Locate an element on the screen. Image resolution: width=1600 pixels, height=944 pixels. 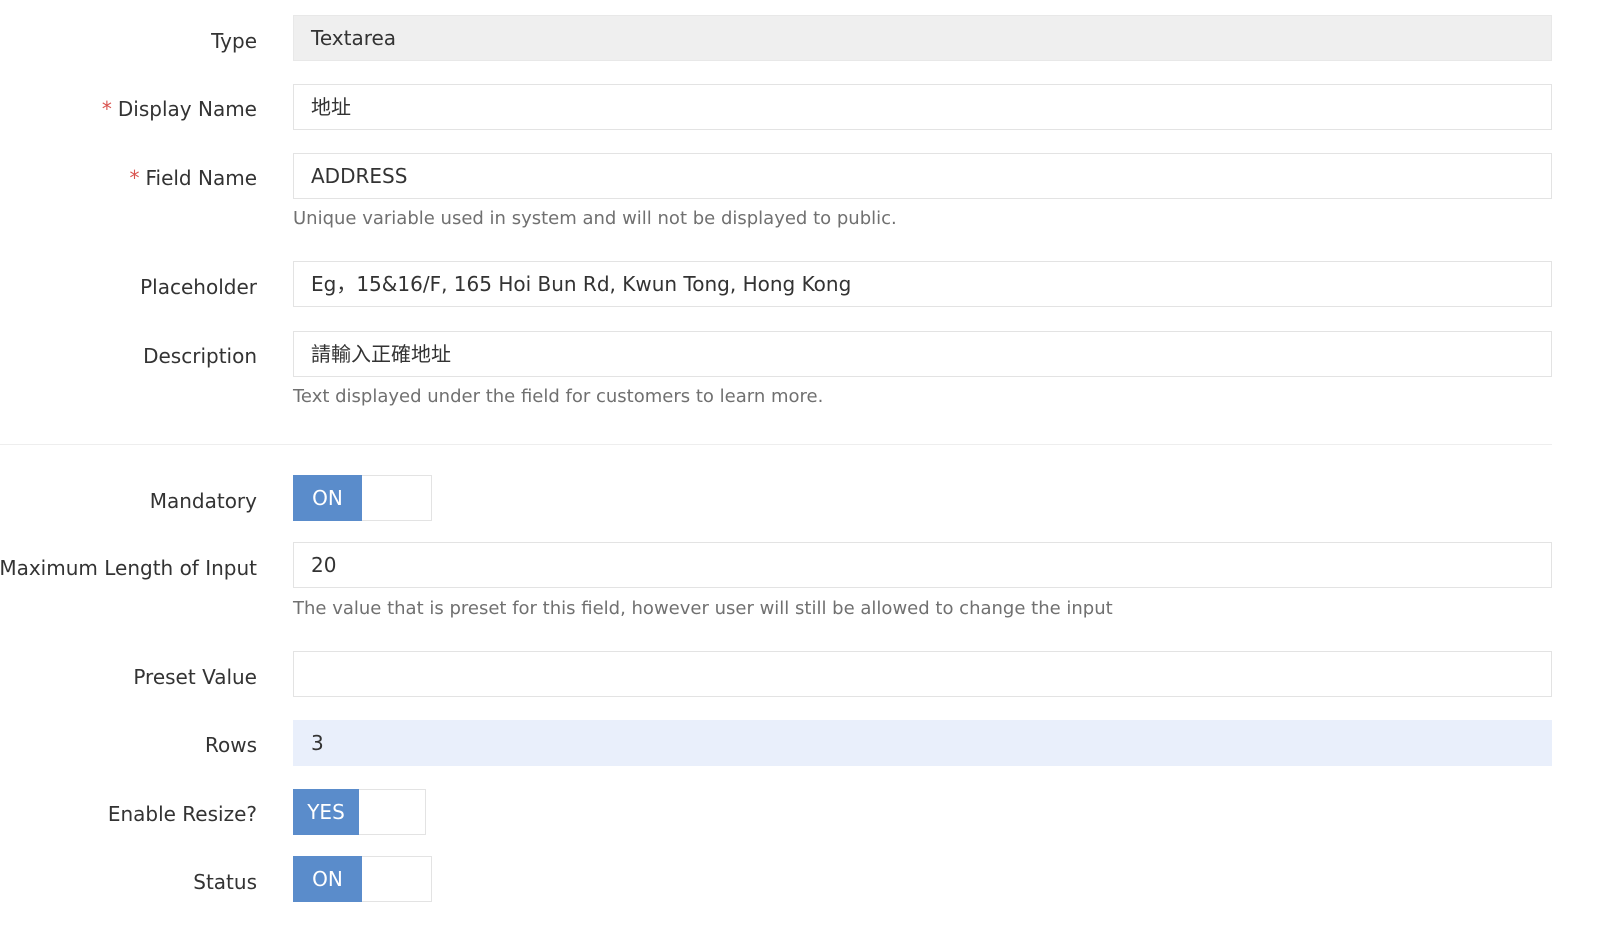
display-name-label-text: Display Name is located at coordinates (187, 109).